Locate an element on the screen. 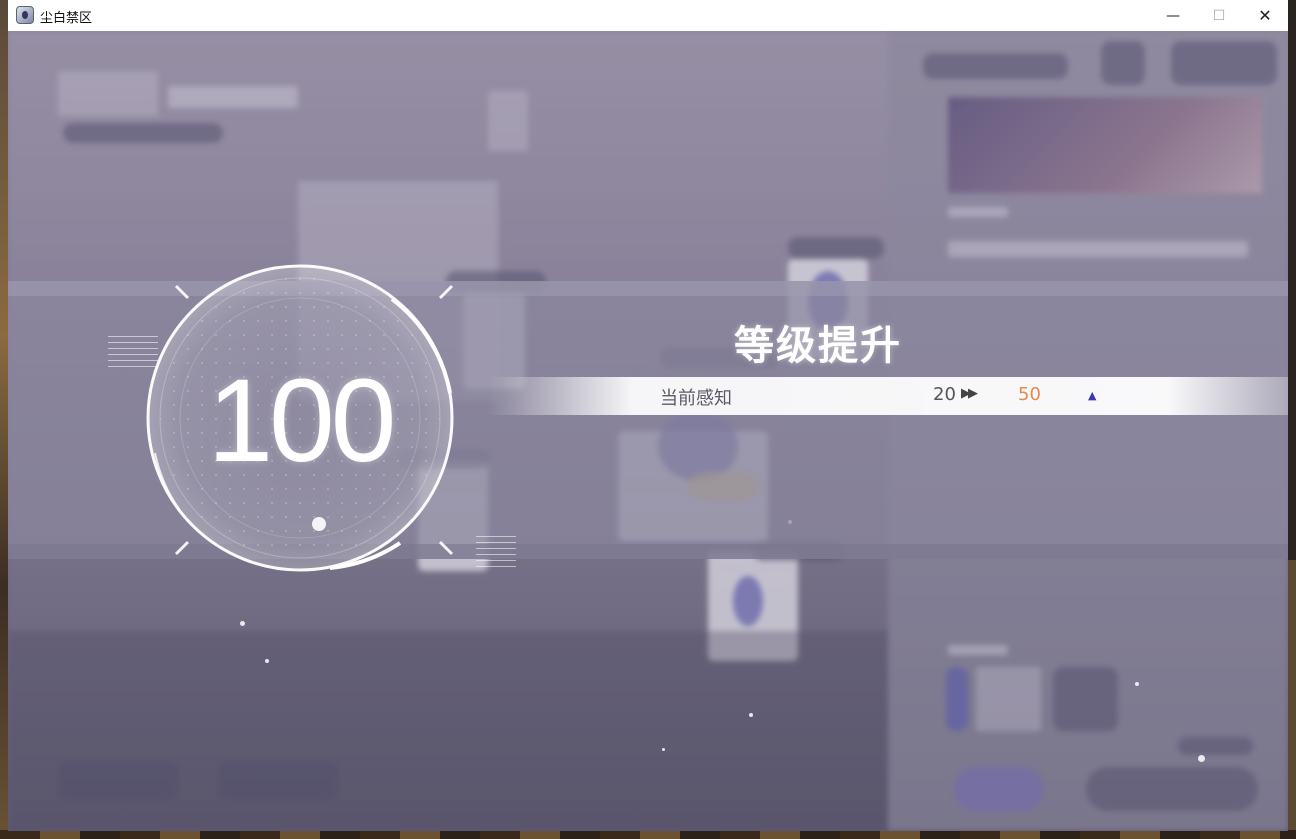 The image size is (1296, 839). level-up-title: 等级提升 is located at coordinates (818, 346).